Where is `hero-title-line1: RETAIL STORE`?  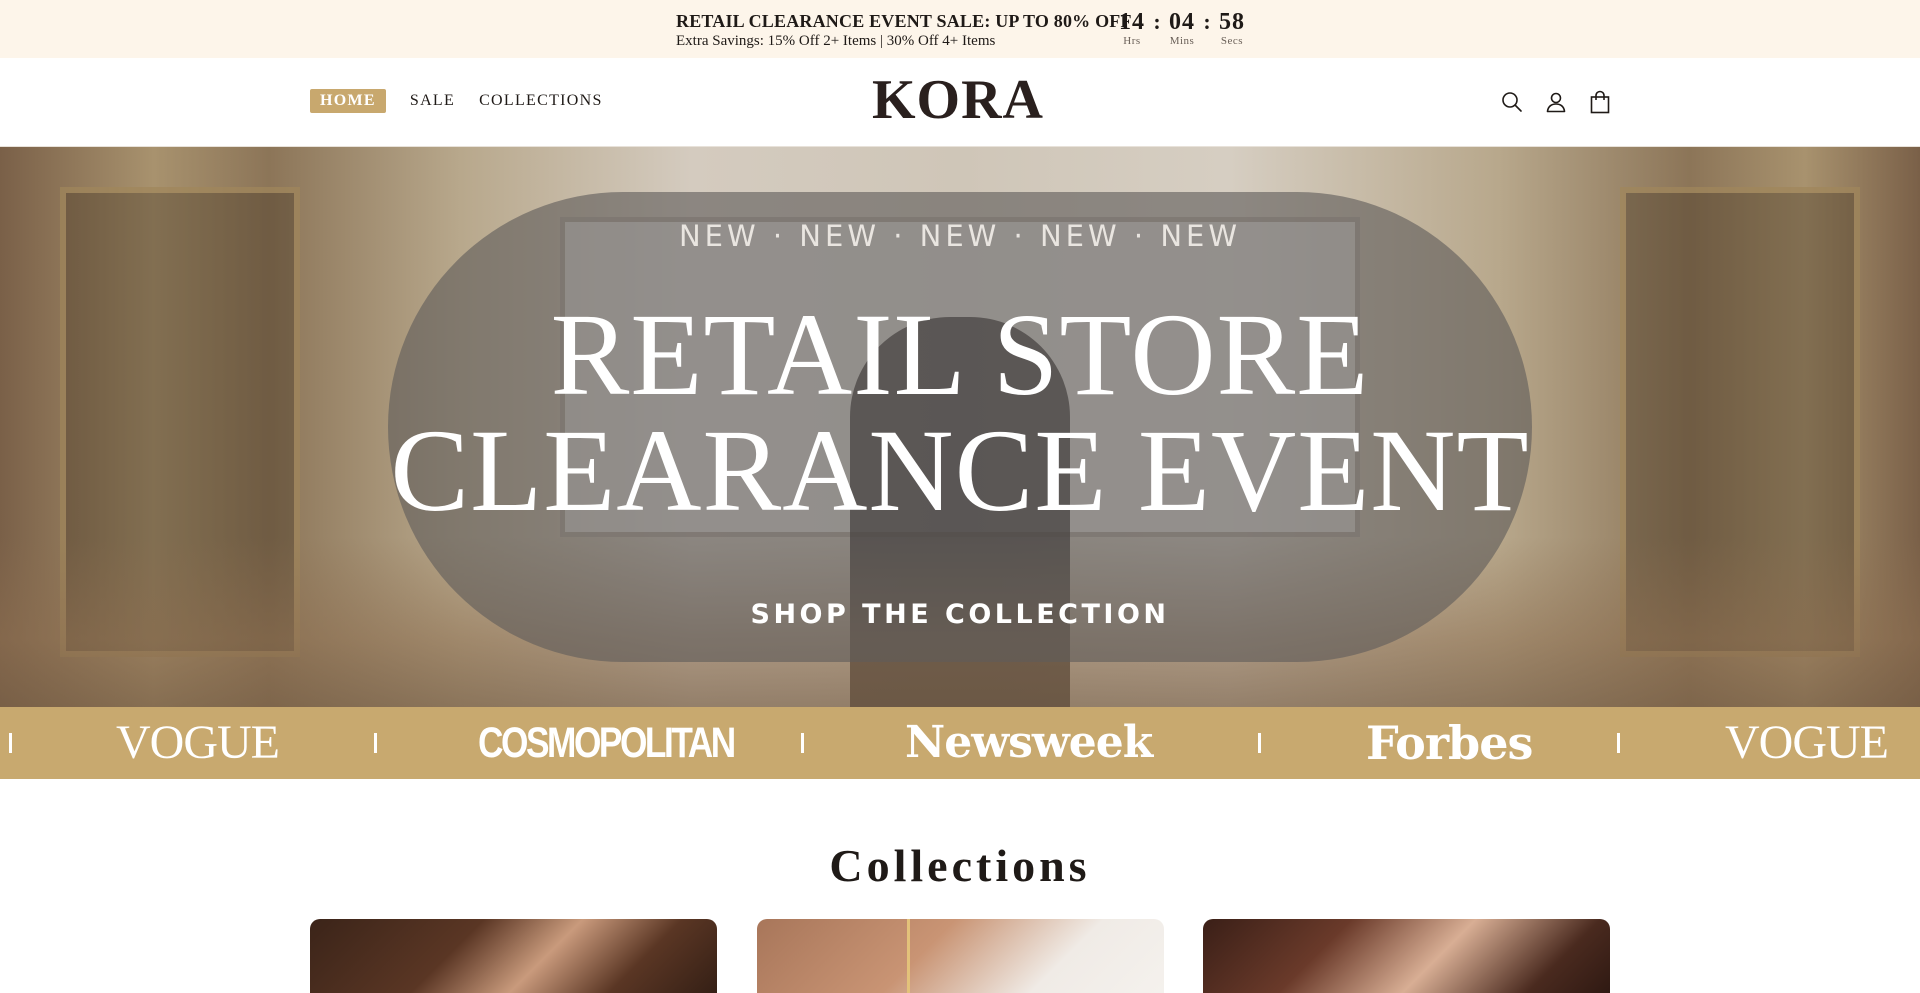
hero-title-line1: RETAIL STORE is located at coordinates (960, 354).